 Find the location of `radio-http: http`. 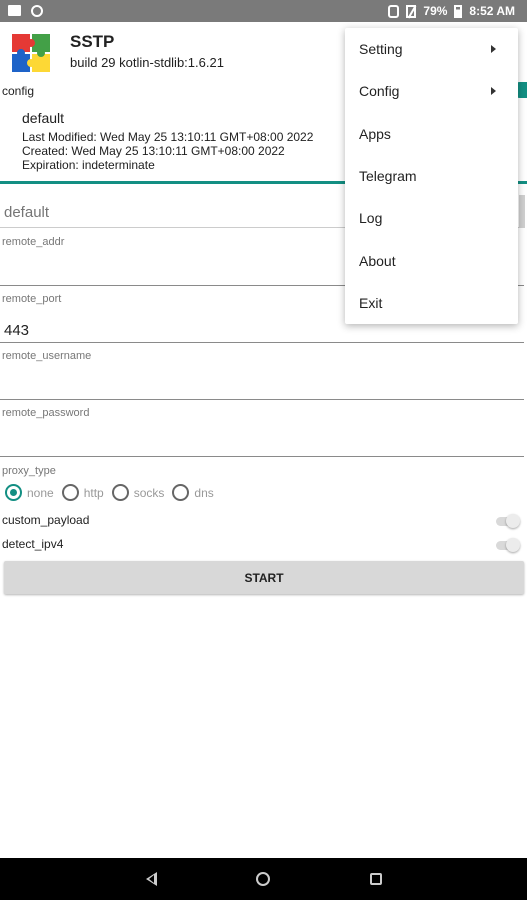

radio-http: http is located at coordinates (82, 492).